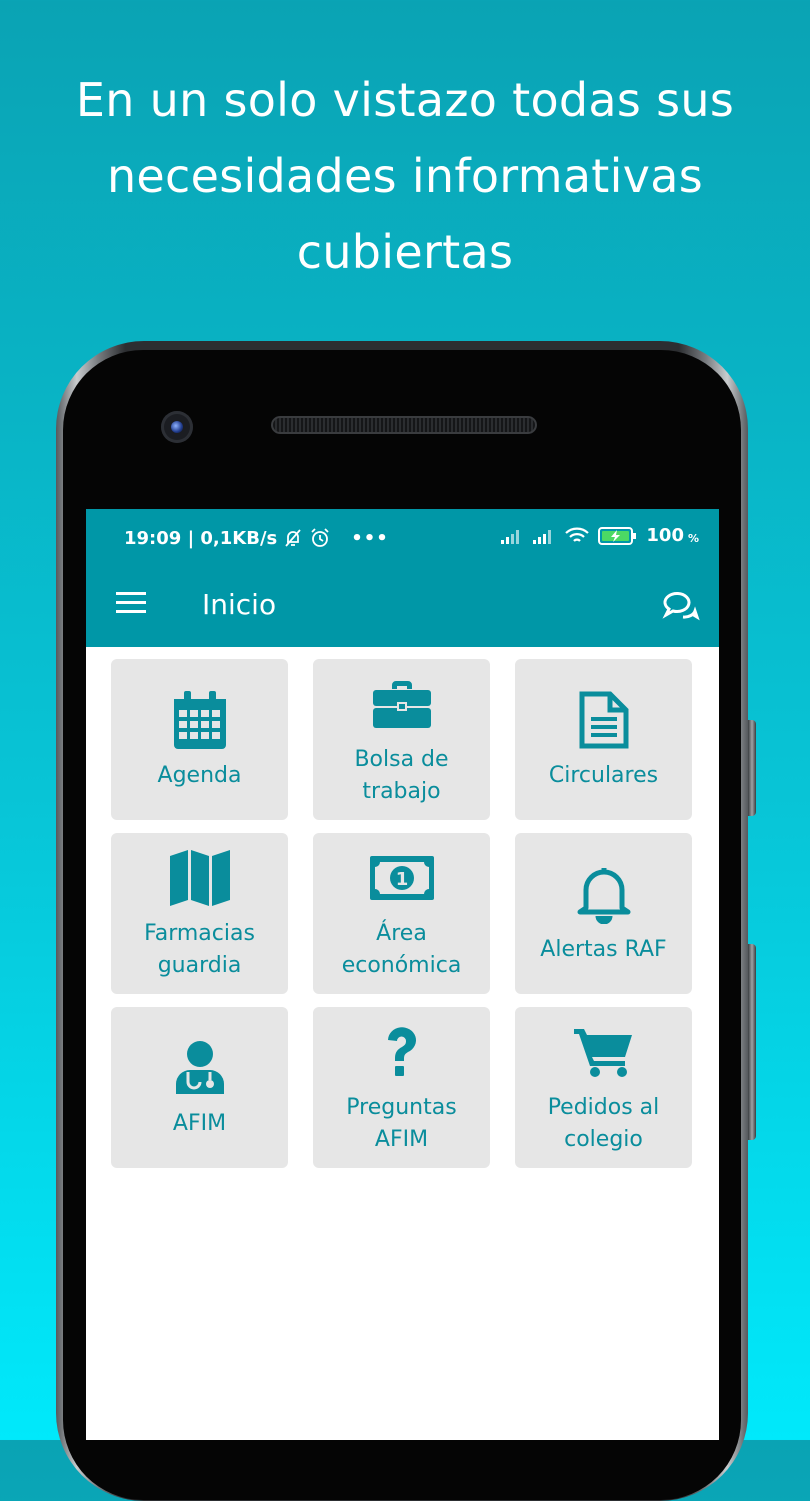  I want to click on tile-area-economica: 1 Área económica, so click(401, 913).